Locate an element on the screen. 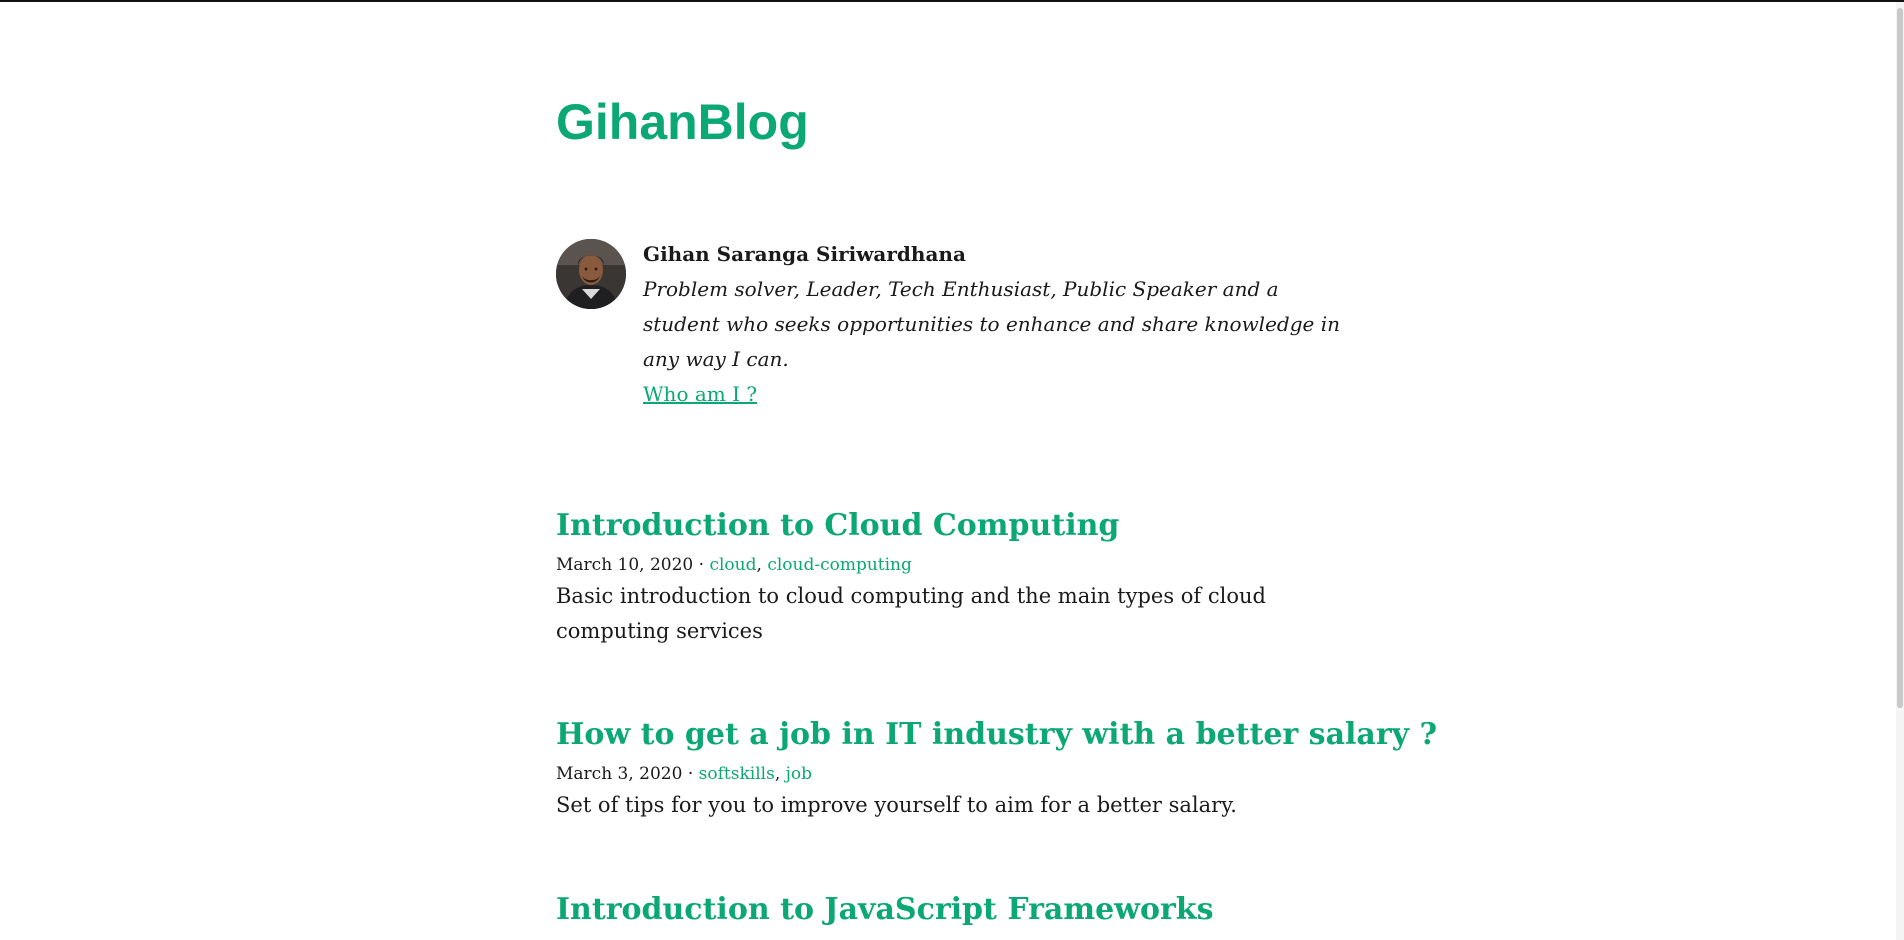 Image resolution: width=1904 pixels, height=940 pixels. post-meta: March 3, 2020 · softskills, job is located at coordinates (956, 774).